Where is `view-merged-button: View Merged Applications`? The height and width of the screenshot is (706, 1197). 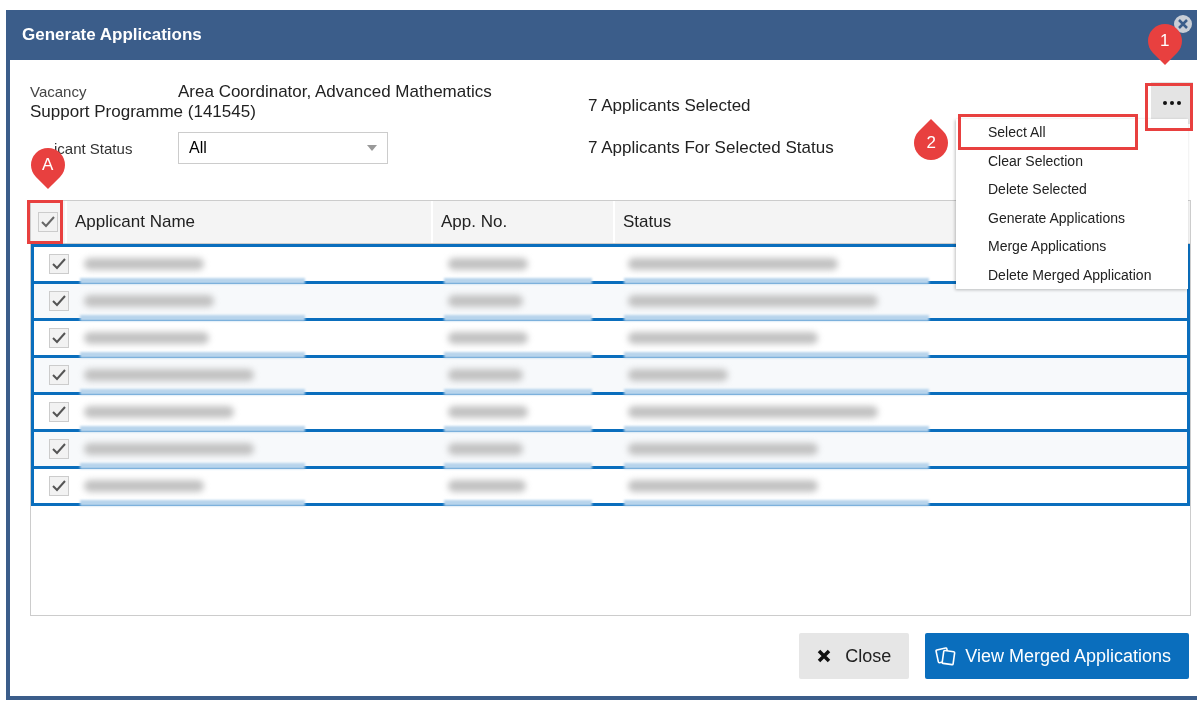
view-merged-button: View Merged Applications is located at coordinates (1057, 656).